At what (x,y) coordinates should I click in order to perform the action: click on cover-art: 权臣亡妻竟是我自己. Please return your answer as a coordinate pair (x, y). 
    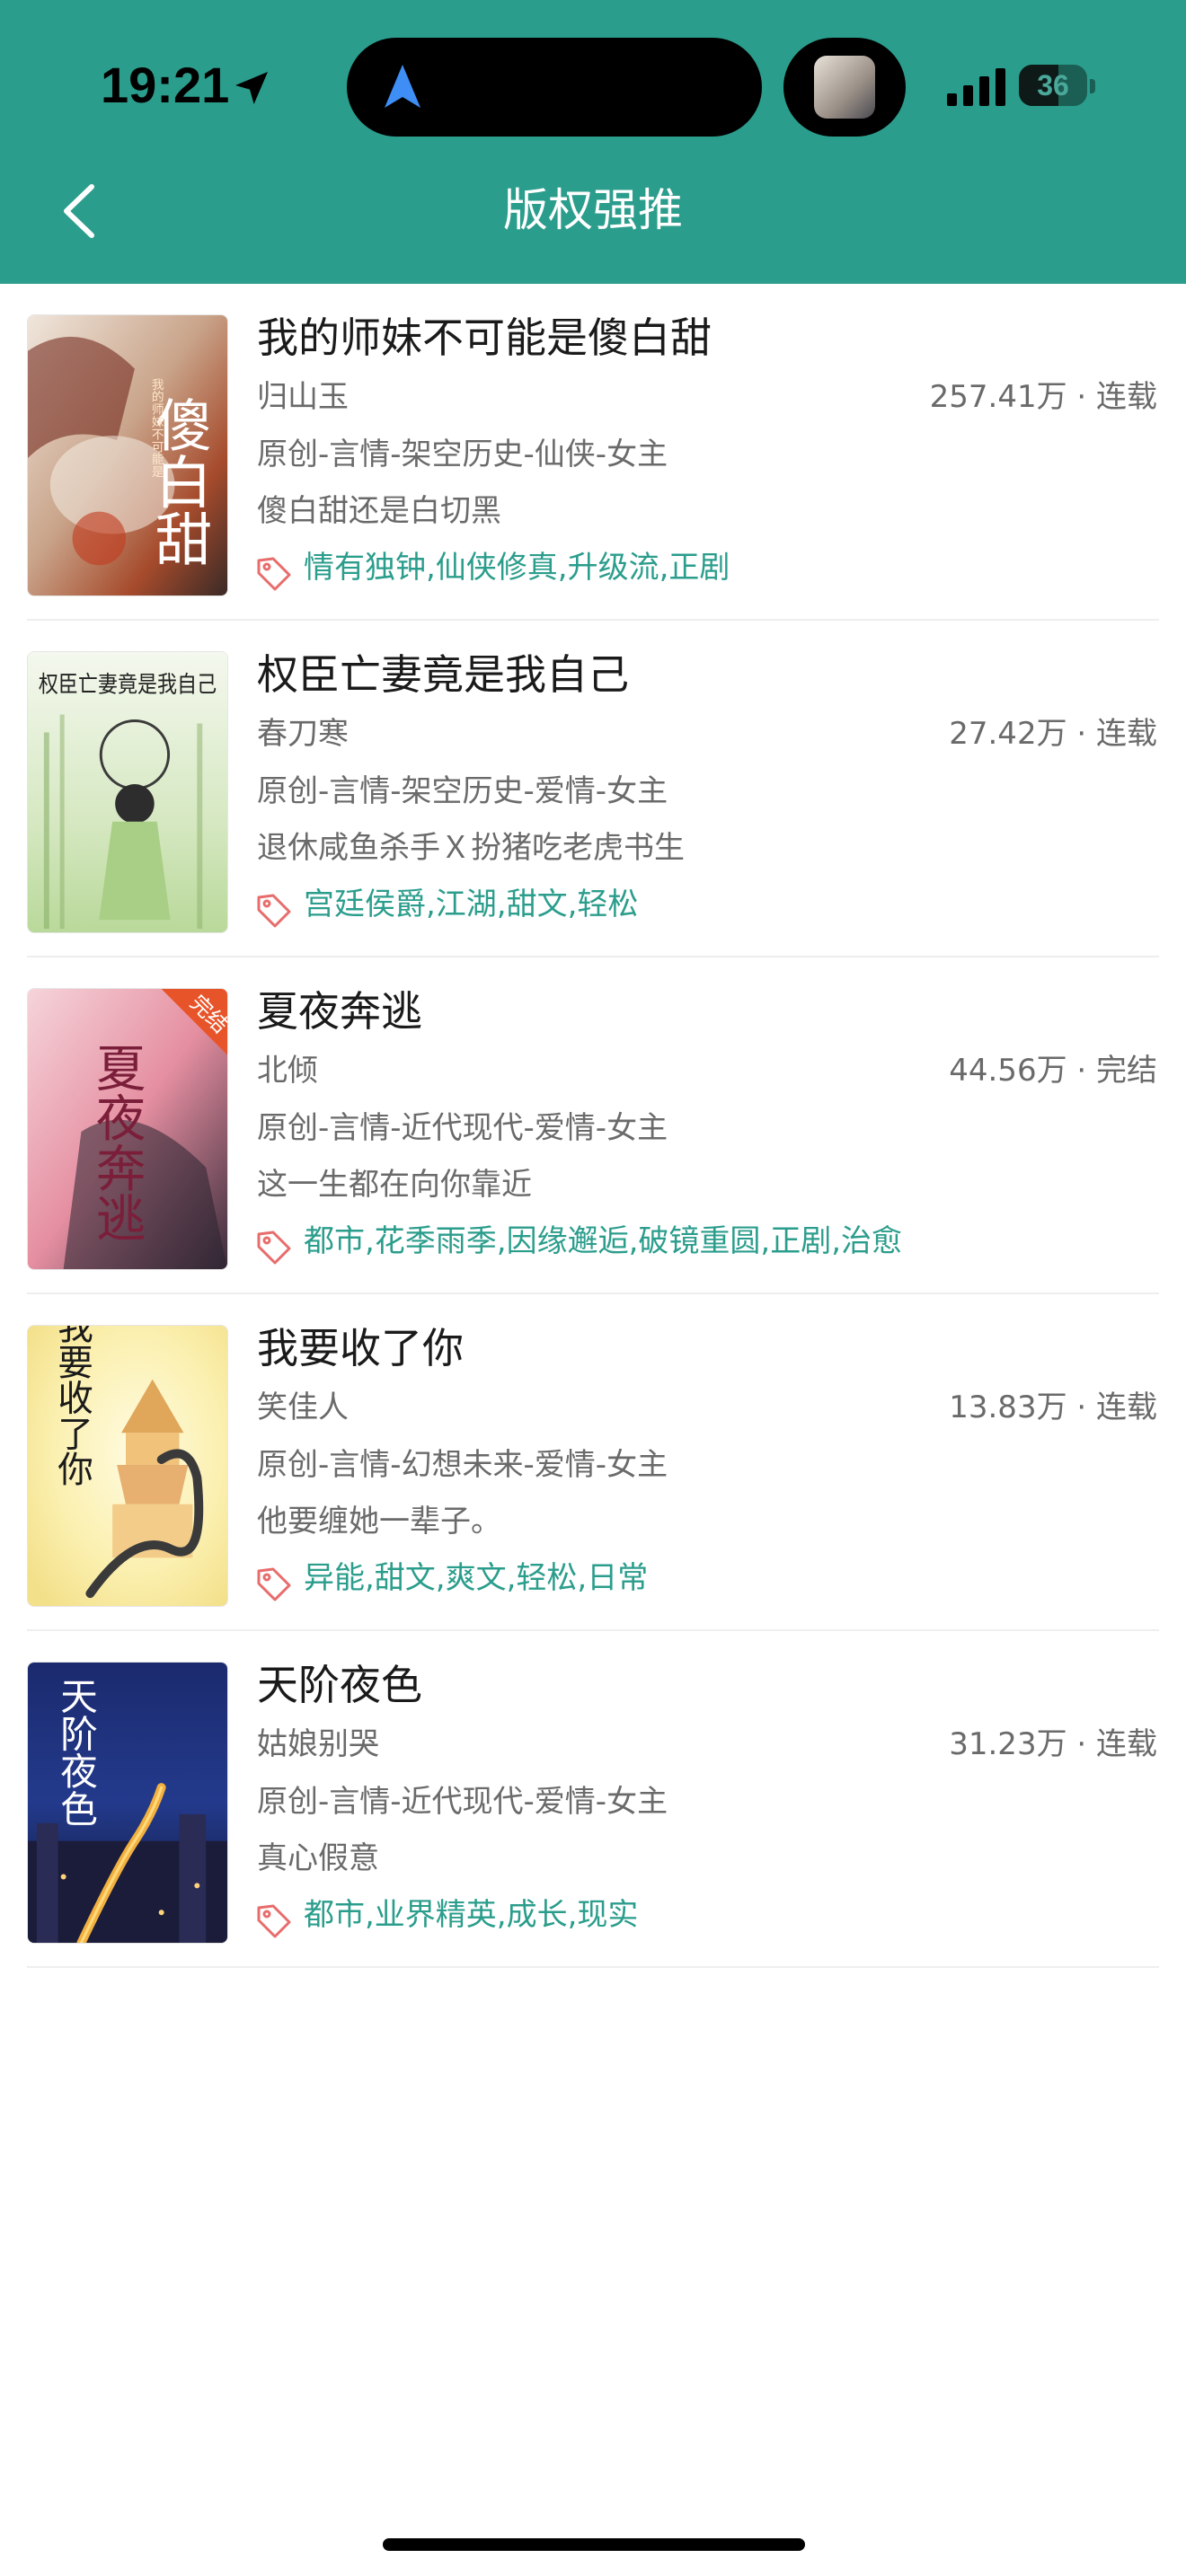
    Looking at the image, I should click on (127, 792).